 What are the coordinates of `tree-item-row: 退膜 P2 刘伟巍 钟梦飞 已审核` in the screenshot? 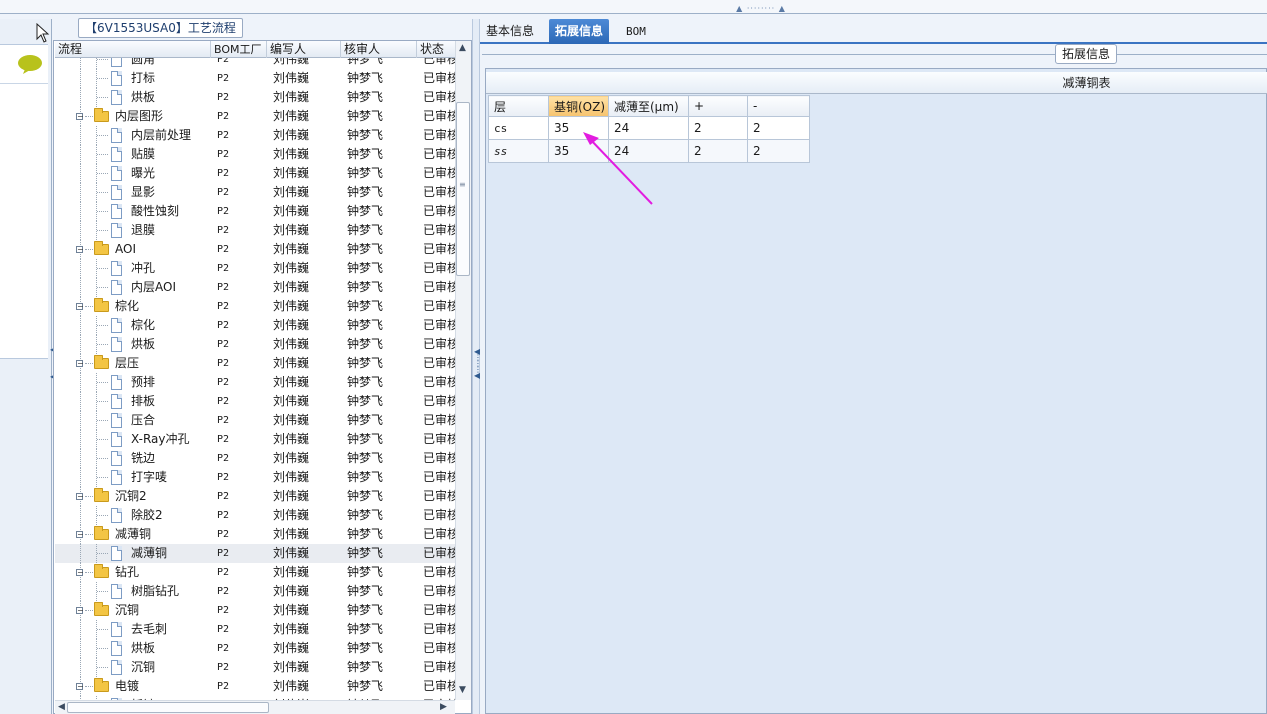 It's located at (255, 230).